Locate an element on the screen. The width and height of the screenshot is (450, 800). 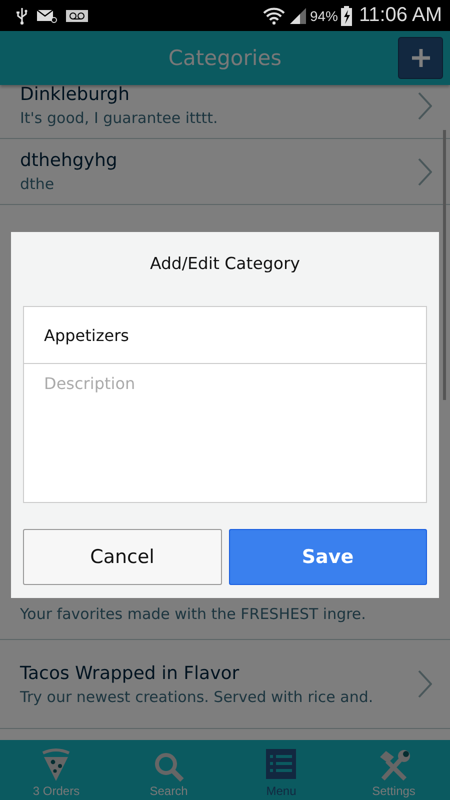
category-title: dthehgyhg is located at coordinates (69, 160).